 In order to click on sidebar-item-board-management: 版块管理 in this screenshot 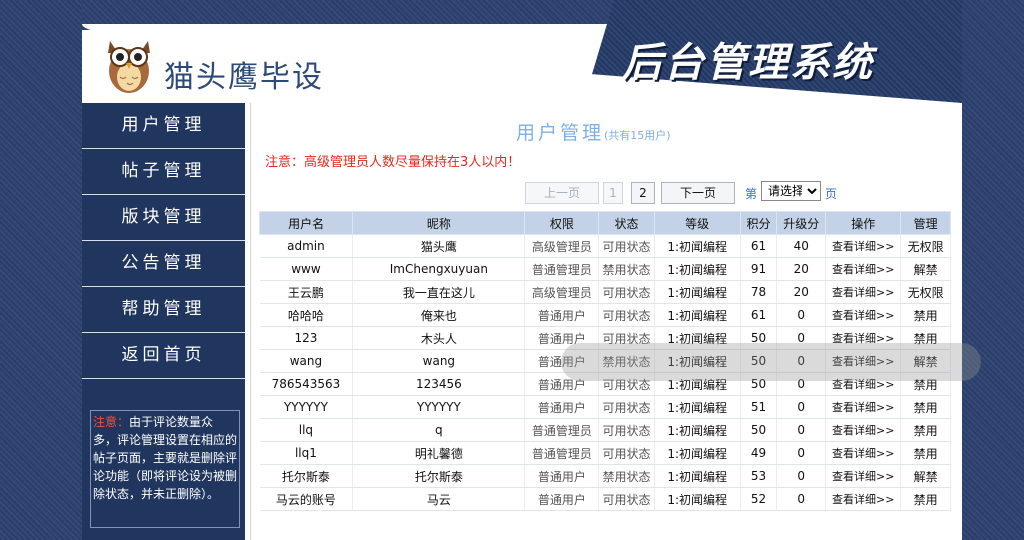, I will do `click(163, 218)`.